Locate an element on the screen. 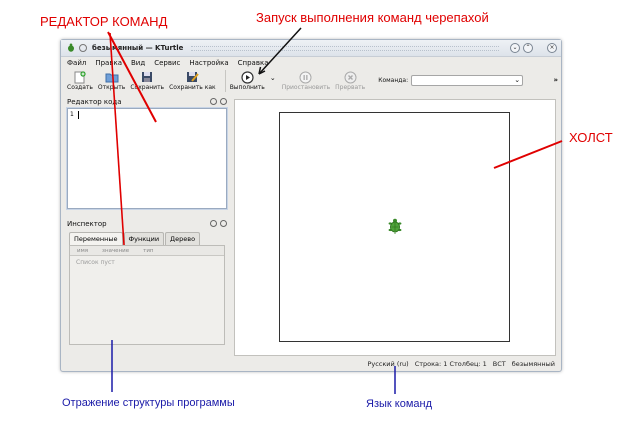 The image size is (640, 430). create-button: Создать is located at coordinates (80, 80).